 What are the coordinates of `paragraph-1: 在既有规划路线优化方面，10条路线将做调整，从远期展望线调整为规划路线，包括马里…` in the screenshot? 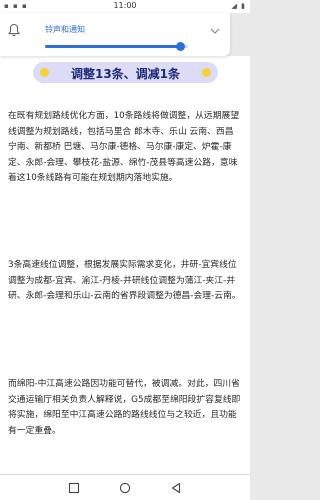 It's located at (124, 147).